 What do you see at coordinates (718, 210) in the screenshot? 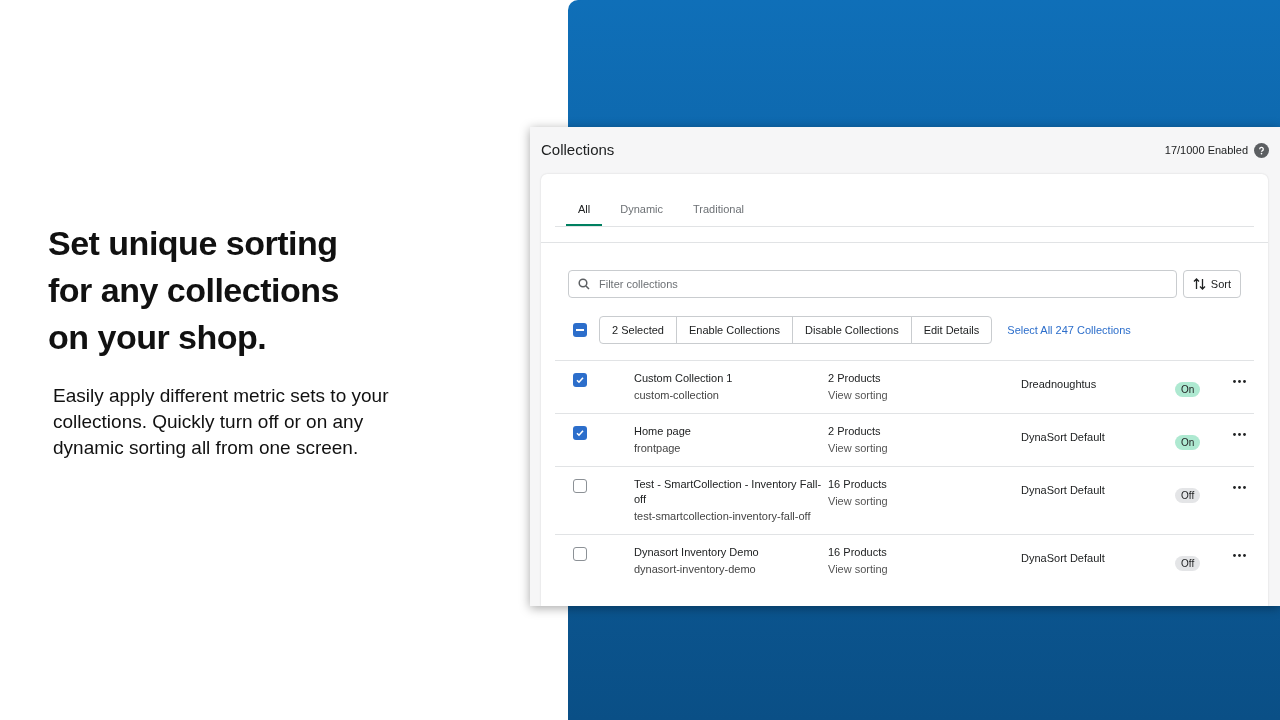
I see `tab: Traditional` at bounding box center [718, 210].